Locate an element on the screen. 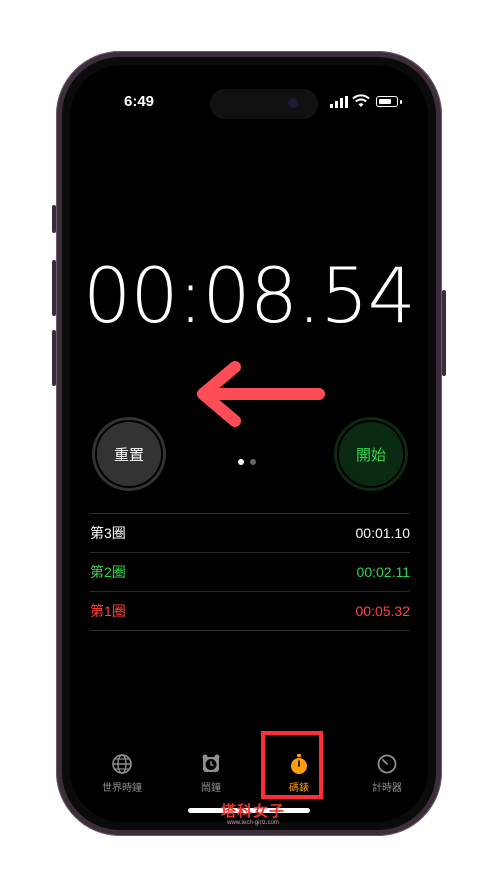 This screenshot has width=500, height=889. alarm-clock-icon is located at coordinates (211, 763).